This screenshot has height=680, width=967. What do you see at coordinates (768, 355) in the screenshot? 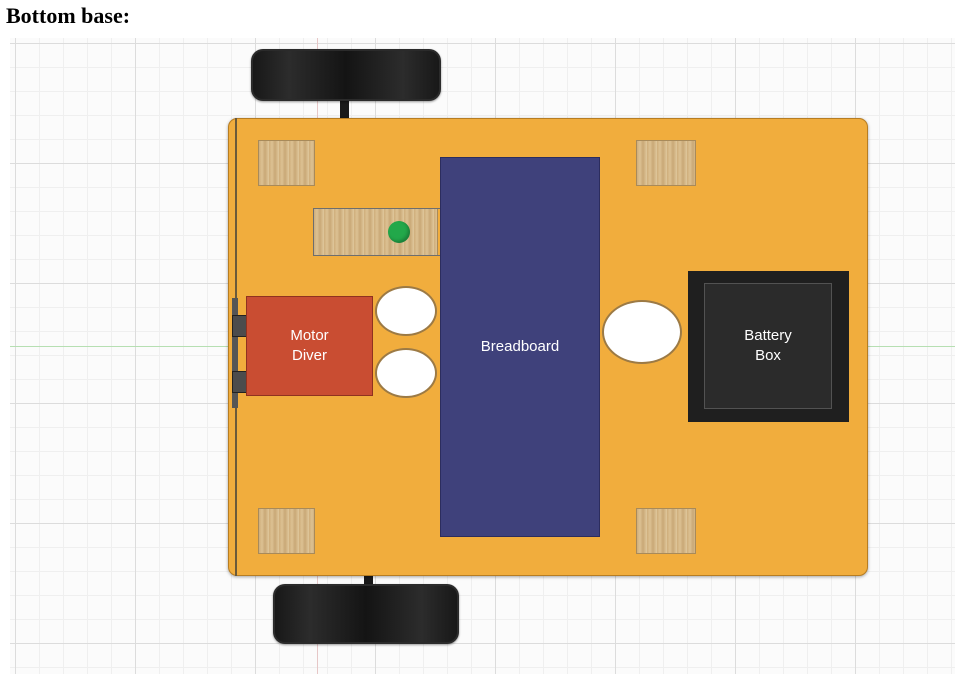
I see `battery-box-label-line2: Box` at bounding box center [768, 355].